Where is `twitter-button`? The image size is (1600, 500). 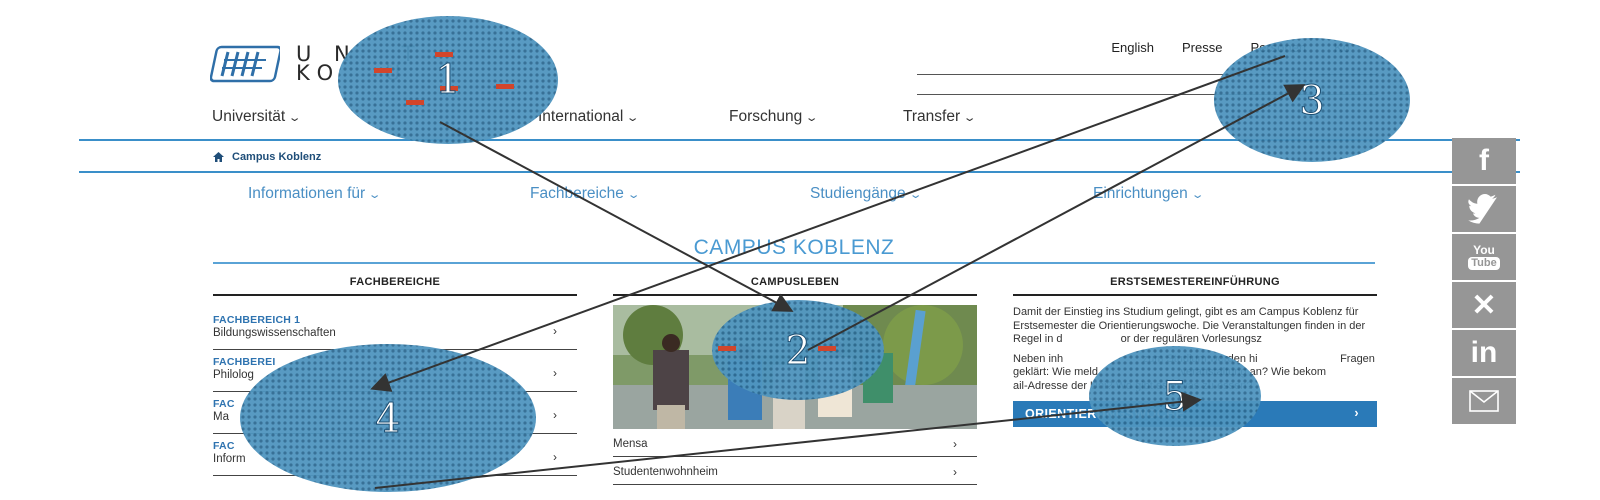 twitter-button is located at coordinates (1484, 210).